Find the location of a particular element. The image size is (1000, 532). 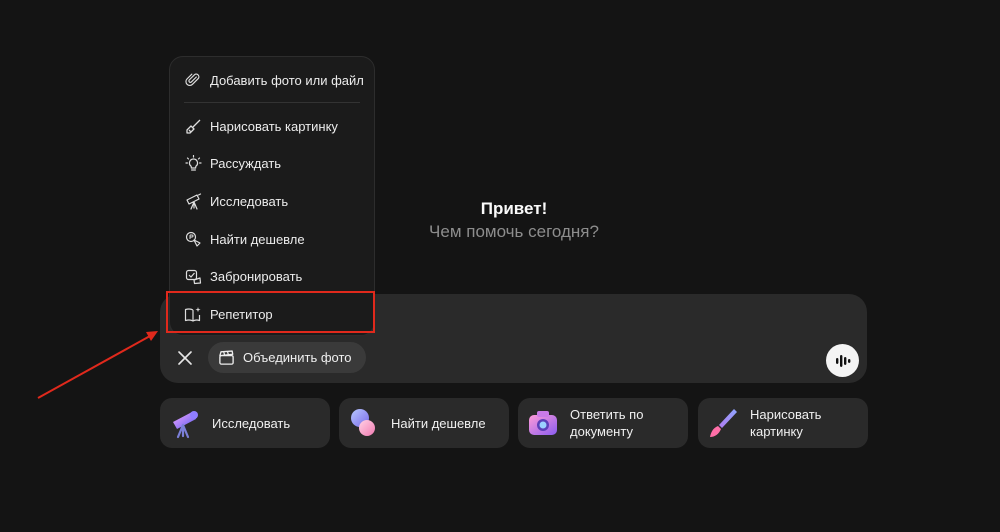

suggestion-label: Исследовать is located at coordinates (251, 423).